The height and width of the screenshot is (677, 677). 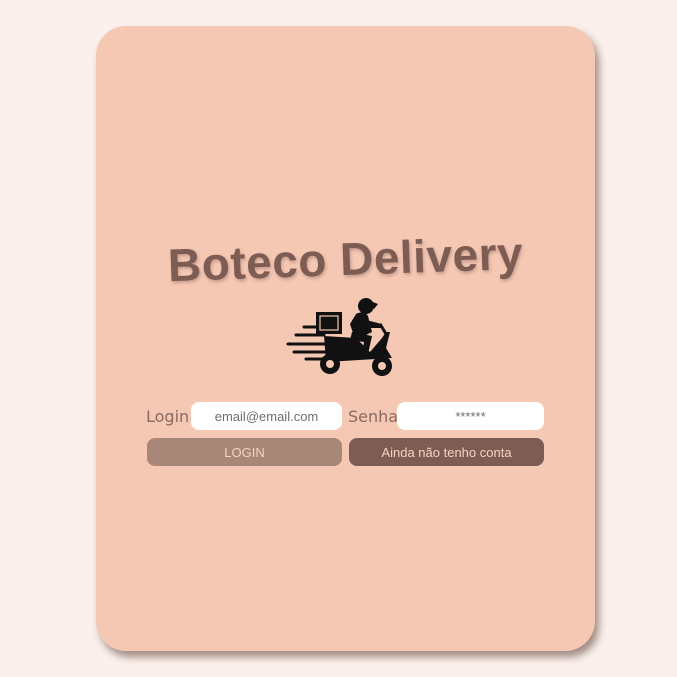 What do you see at coordinates (339, 337) in the screenshot?
I see `delivery-scooter-icon` at bounding box center [339, 337].